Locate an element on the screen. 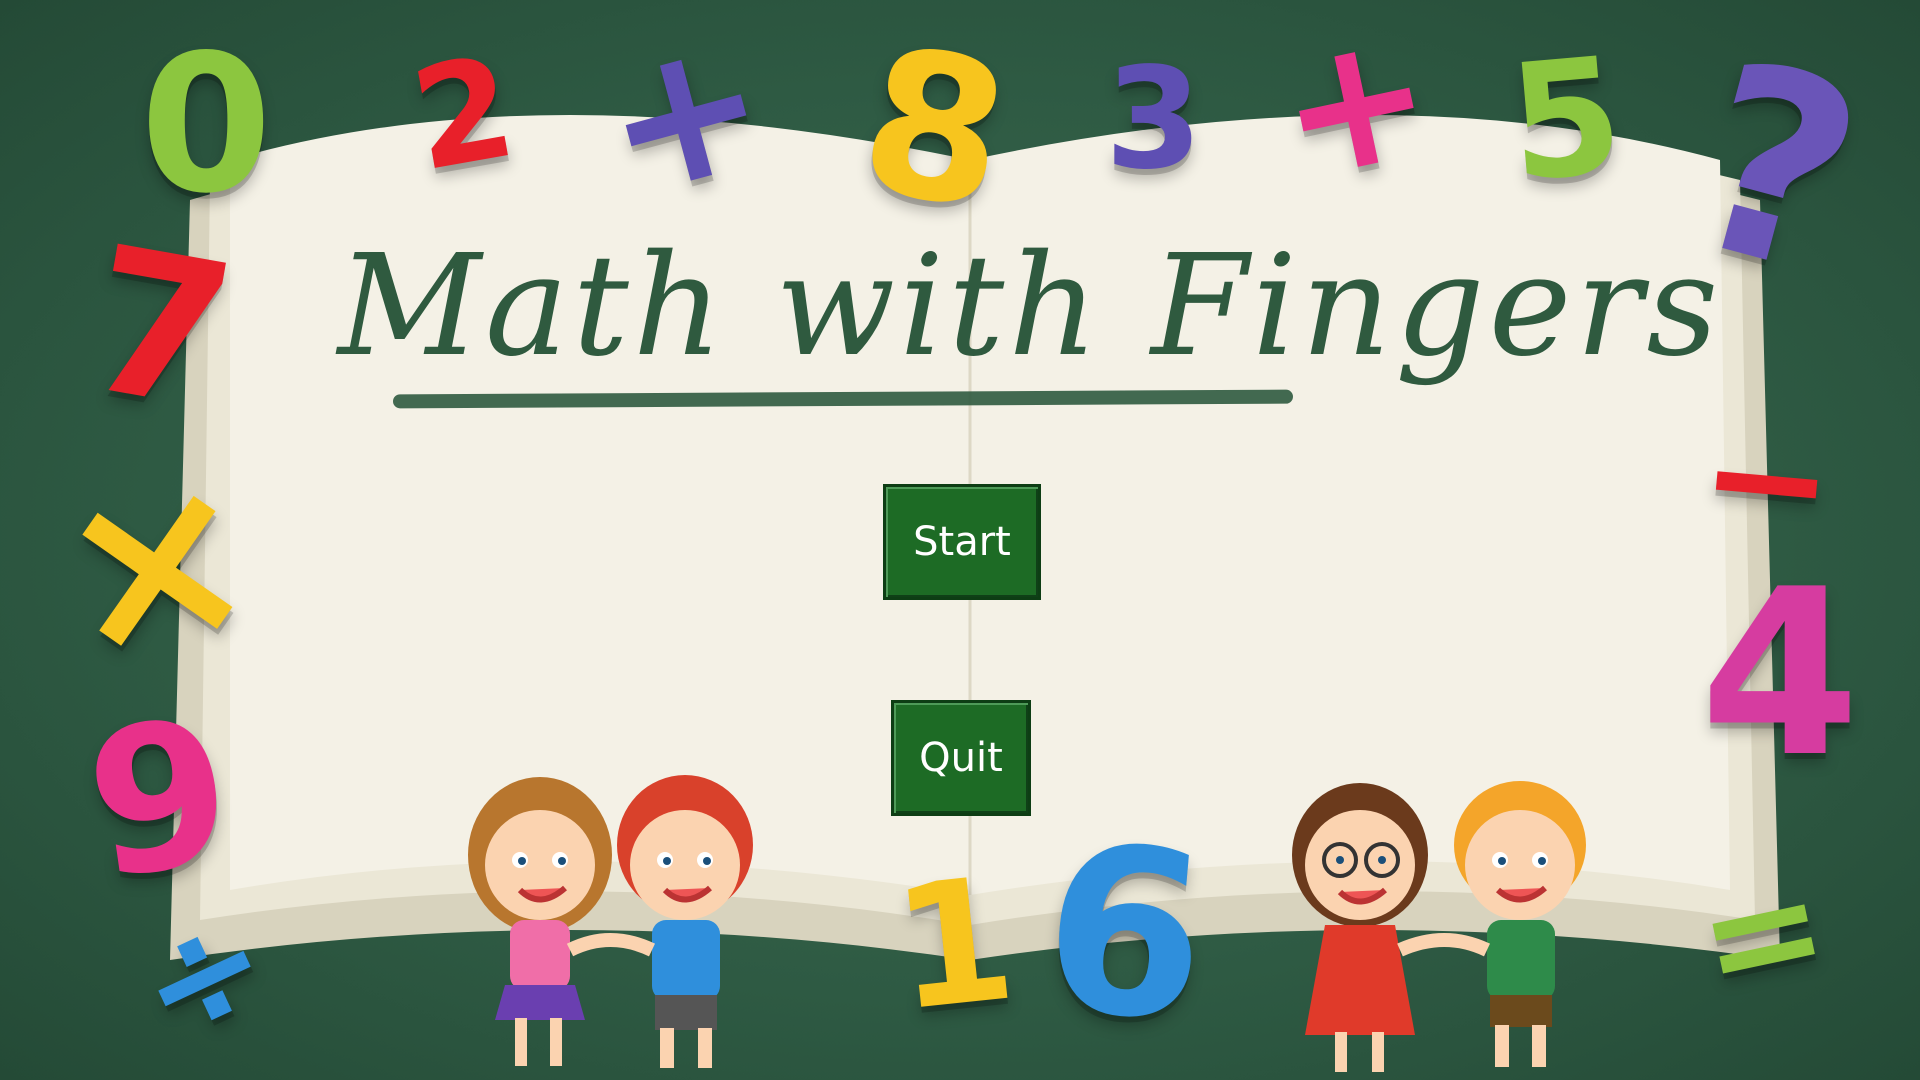 This screenshot has height=1080, width=1920. digit-4-decoration: 4 is located at coordinates (1780, 674).